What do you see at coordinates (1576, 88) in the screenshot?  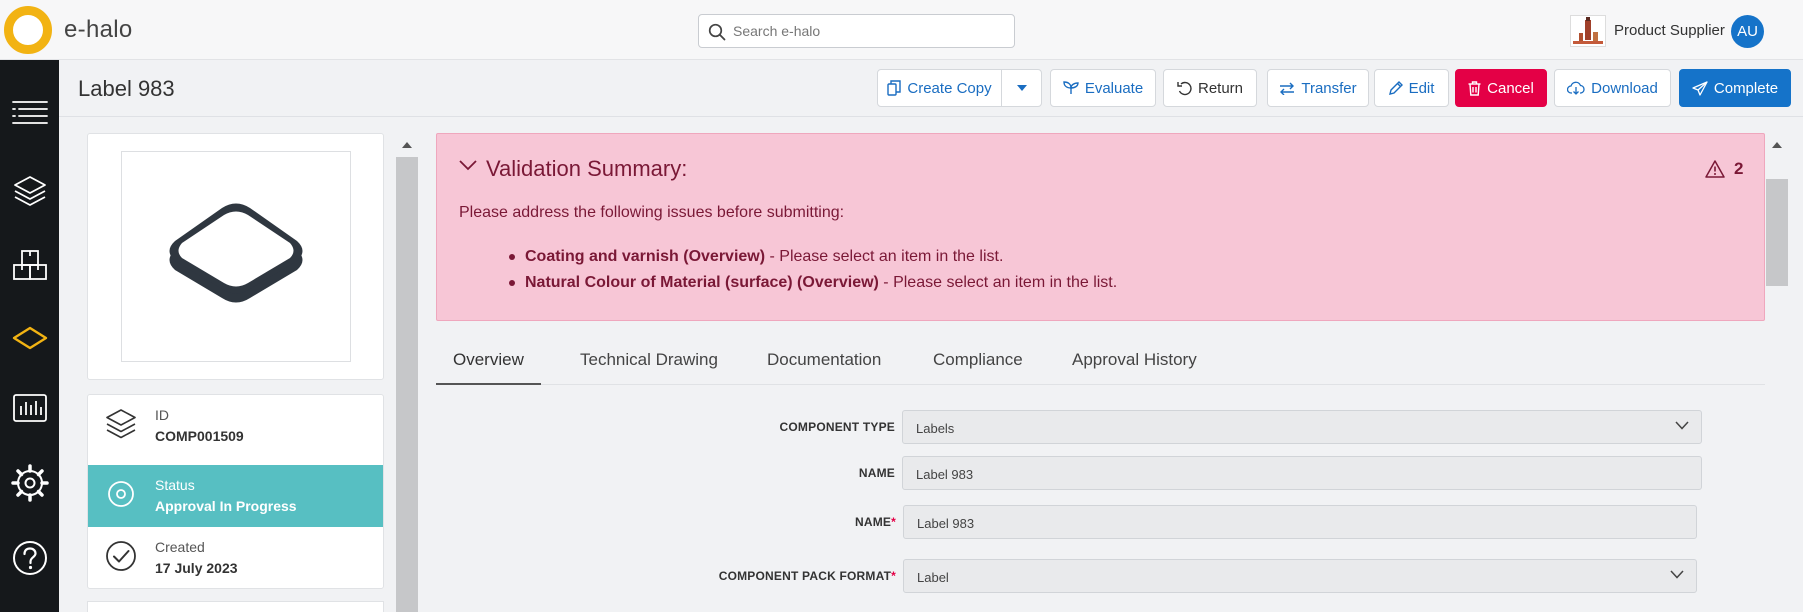 I see `cloud-download-icon` at bounding box center [1576, 88].